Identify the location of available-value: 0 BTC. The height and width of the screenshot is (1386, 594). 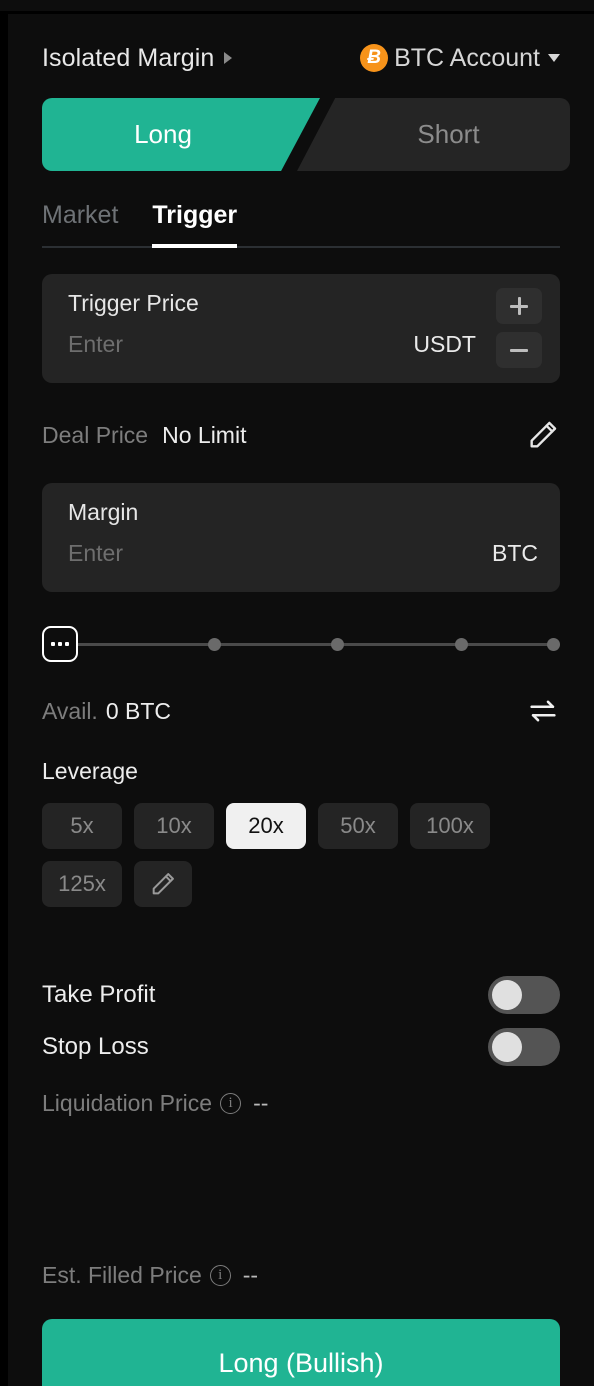
(138, 710).